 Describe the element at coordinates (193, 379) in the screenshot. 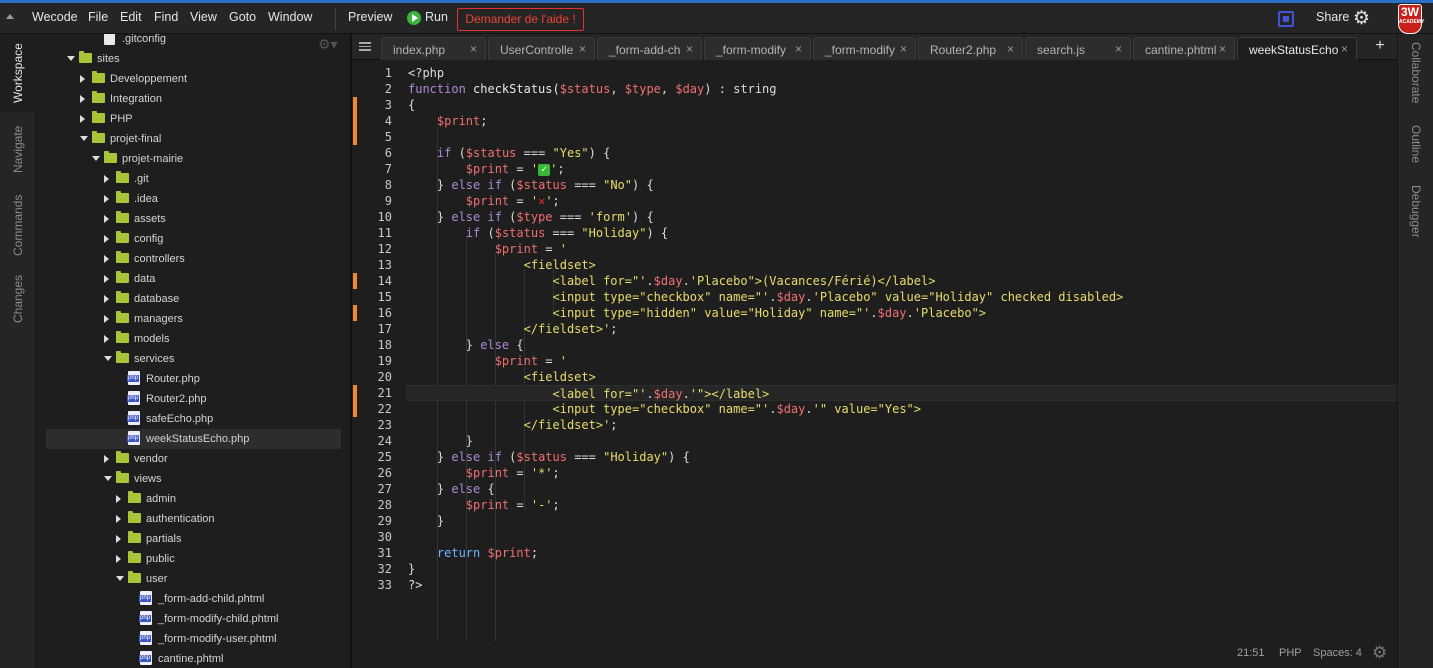

I see `tree-file: Router.php` at that location.